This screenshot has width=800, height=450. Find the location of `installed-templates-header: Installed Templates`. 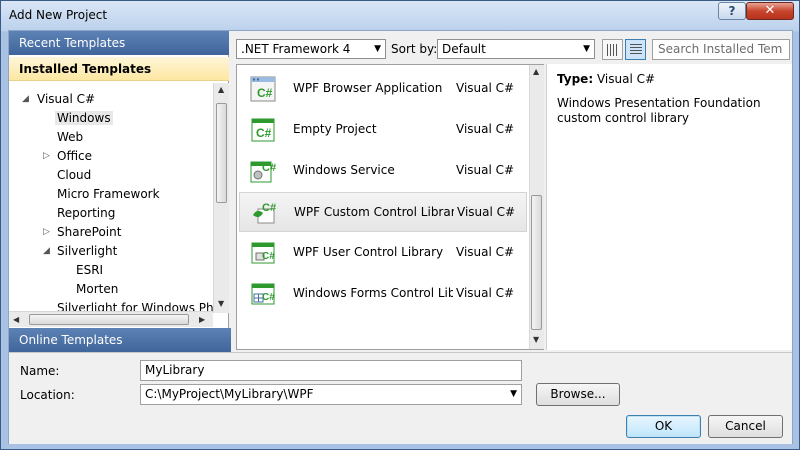

installed-templates-header: Installed Templates is located at coordinates (119, 69).